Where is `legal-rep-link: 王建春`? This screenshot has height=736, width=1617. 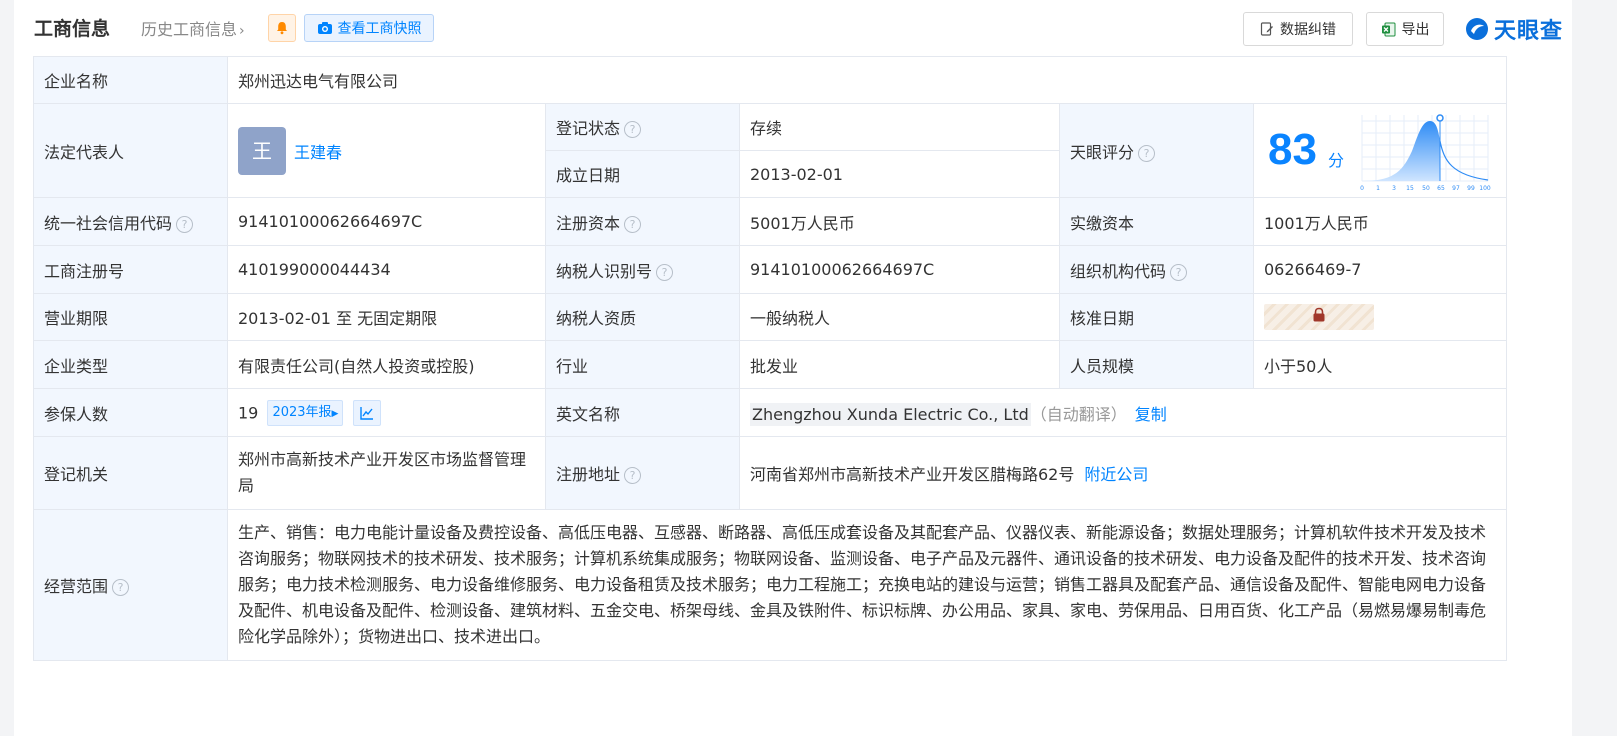 legal-rep-link: 王建春 is located at coordinates (318, 152).